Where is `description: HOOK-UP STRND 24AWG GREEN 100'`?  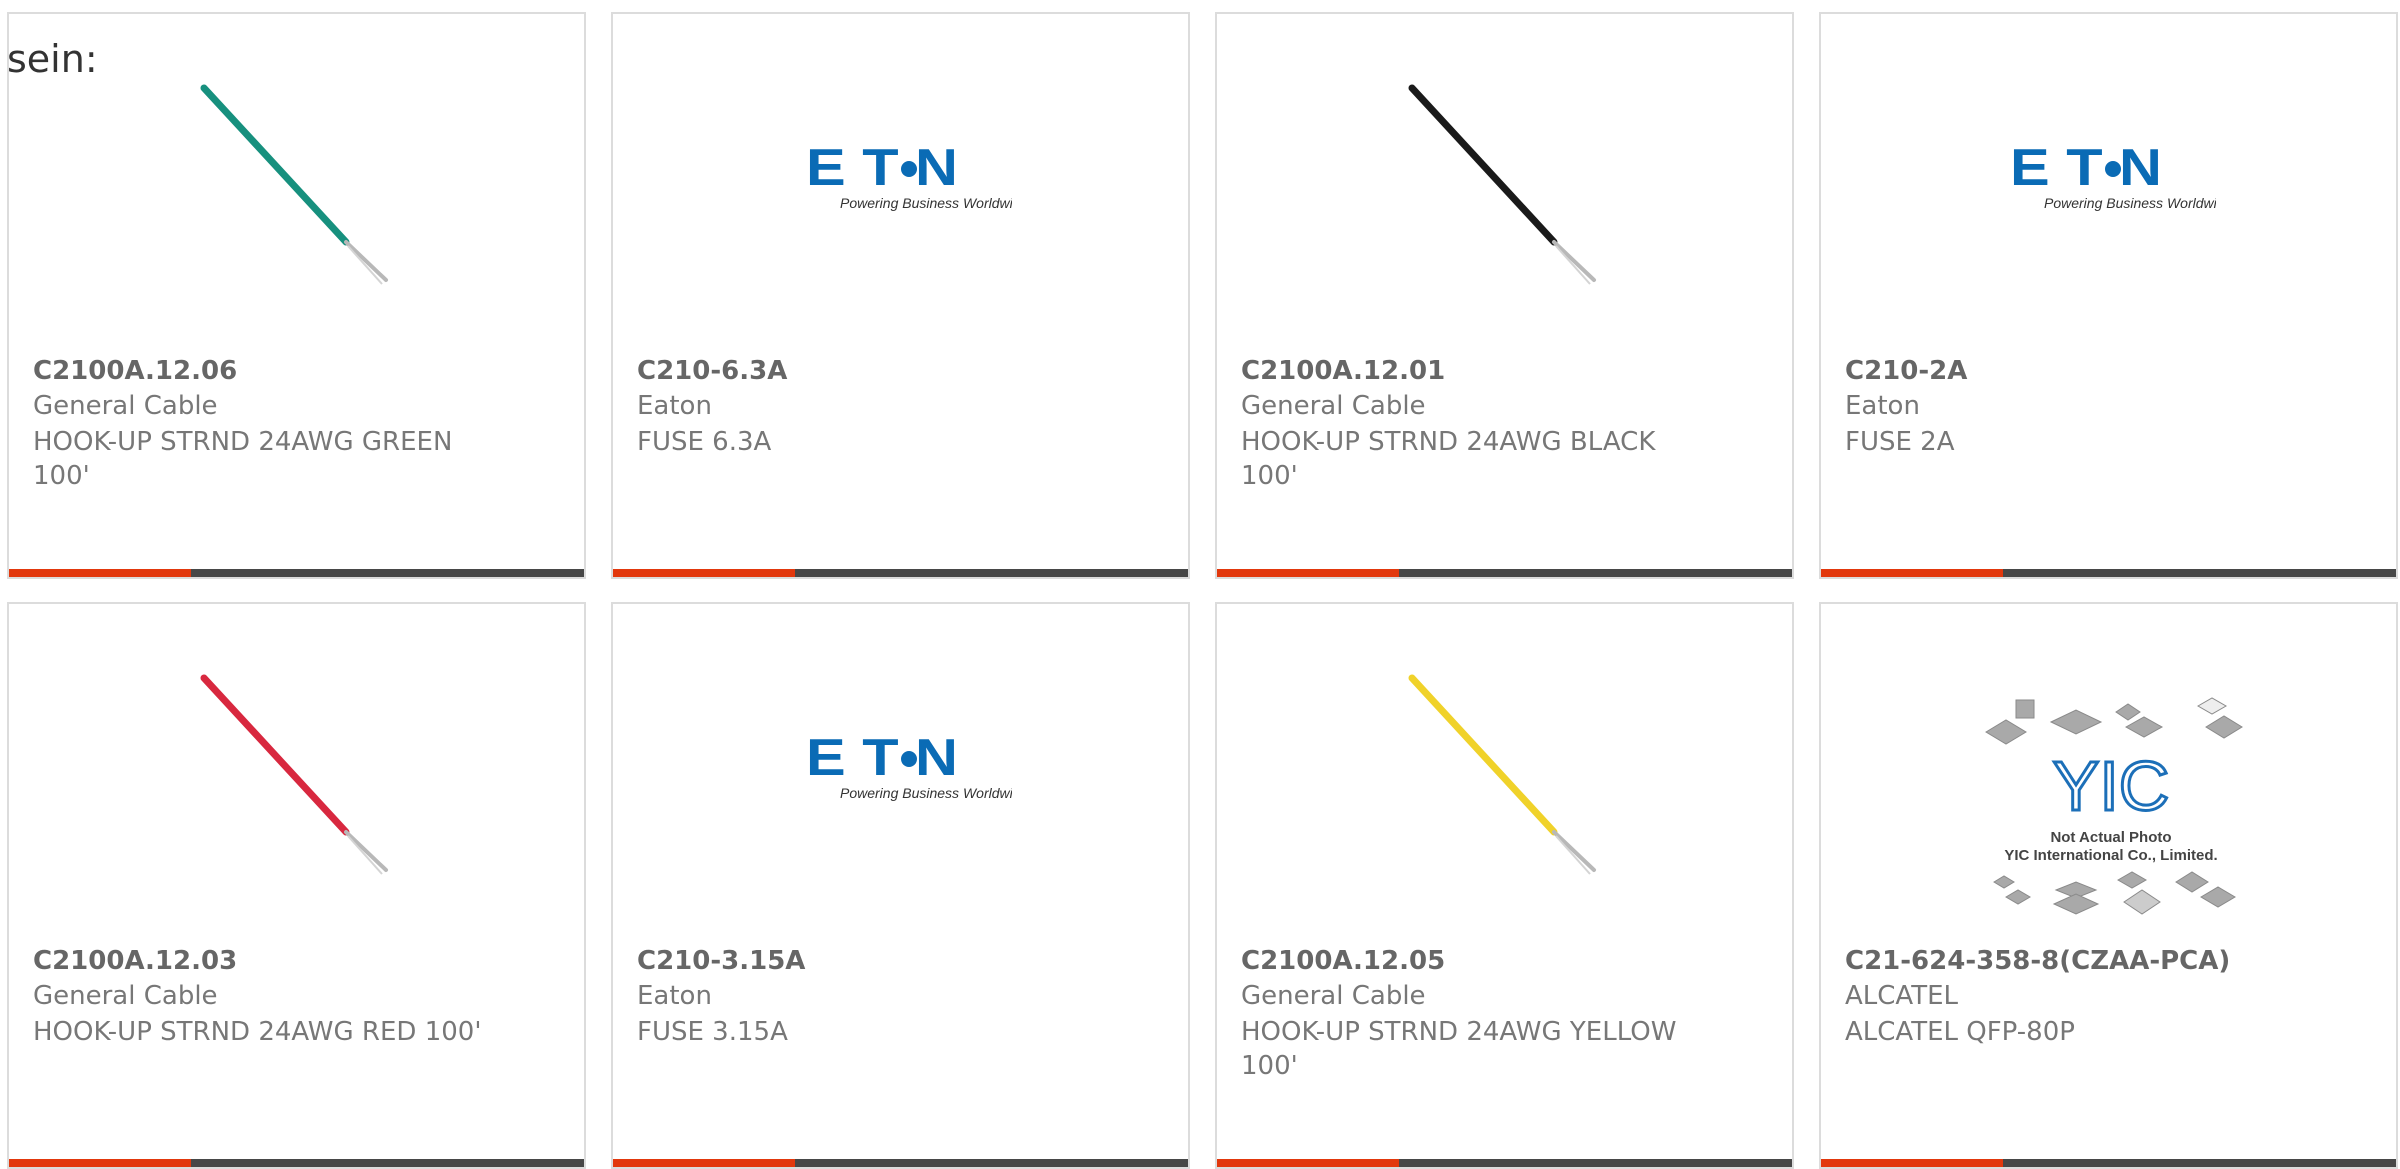 description: HOOK-UP STRND 24AWG GREEN 100' is located at coordinates (243, 459).